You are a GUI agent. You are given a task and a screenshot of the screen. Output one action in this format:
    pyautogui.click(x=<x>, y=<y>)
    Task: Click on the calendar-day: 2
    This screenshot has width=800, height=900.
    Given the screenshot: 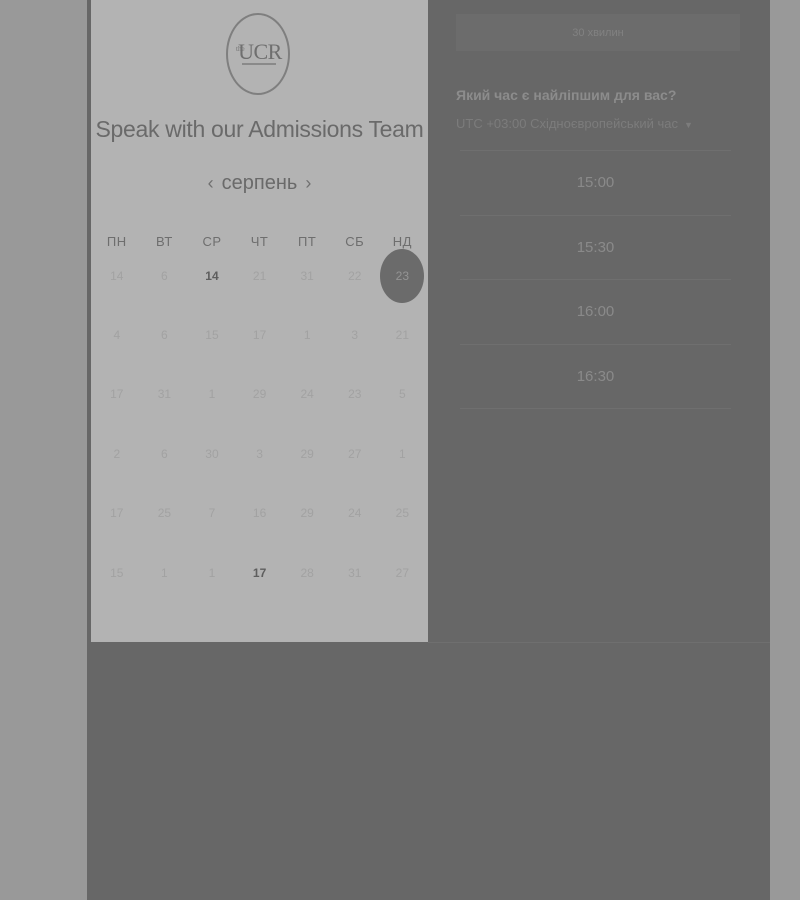 What is the action you would take?
    pyautogui.click(x=117, y=453)
    